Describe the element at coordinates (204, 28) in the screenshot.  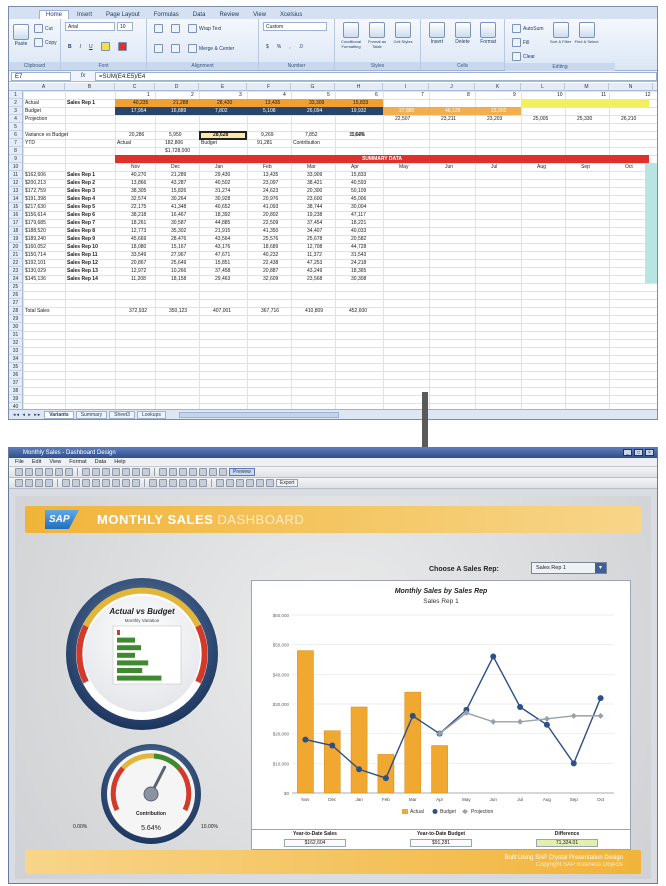
I see `wrap-text-button: Wrap Text` at that location.